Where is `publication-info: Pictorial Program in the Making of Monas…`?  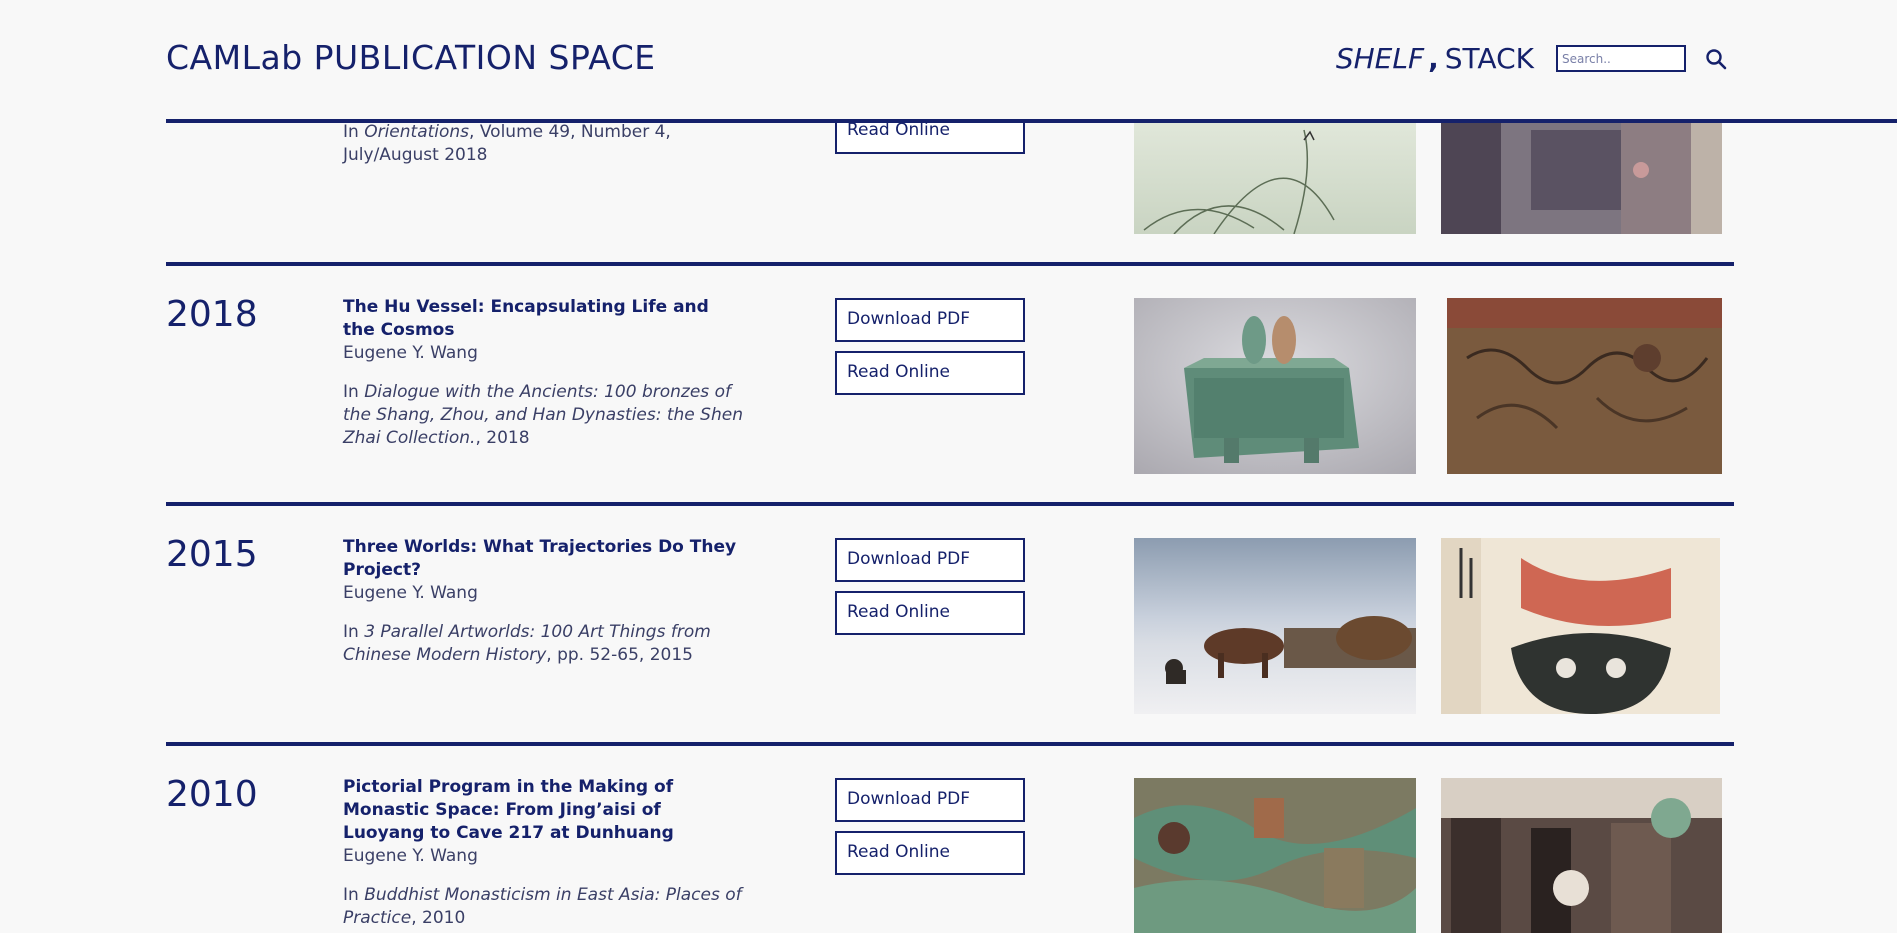
publication-info: Pictorial Program in the Making of Monas… is located at coordinates (543, 853).